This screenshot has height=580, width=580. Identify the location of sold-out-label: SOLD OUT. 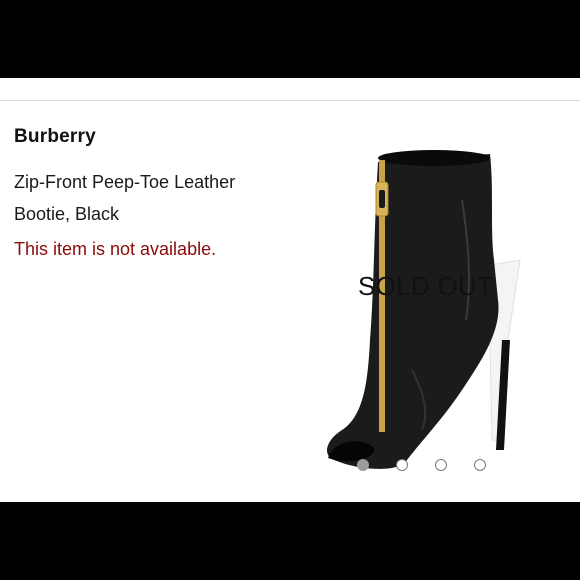
(426, 286).